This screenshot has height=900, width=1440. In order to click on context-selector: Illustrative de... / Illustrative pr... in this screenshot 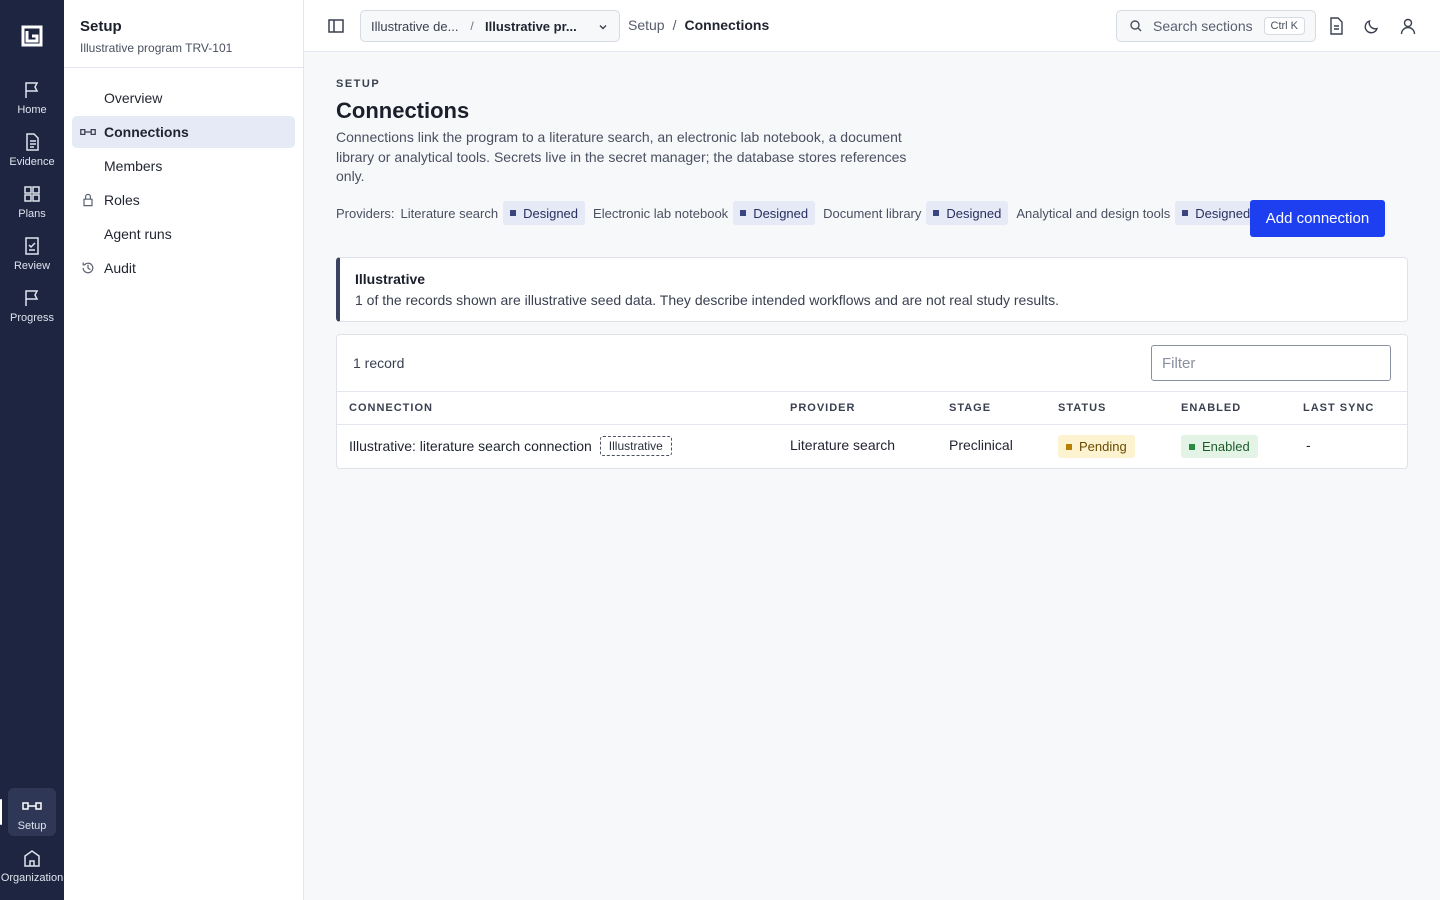, I will do `click(490, 26)`.